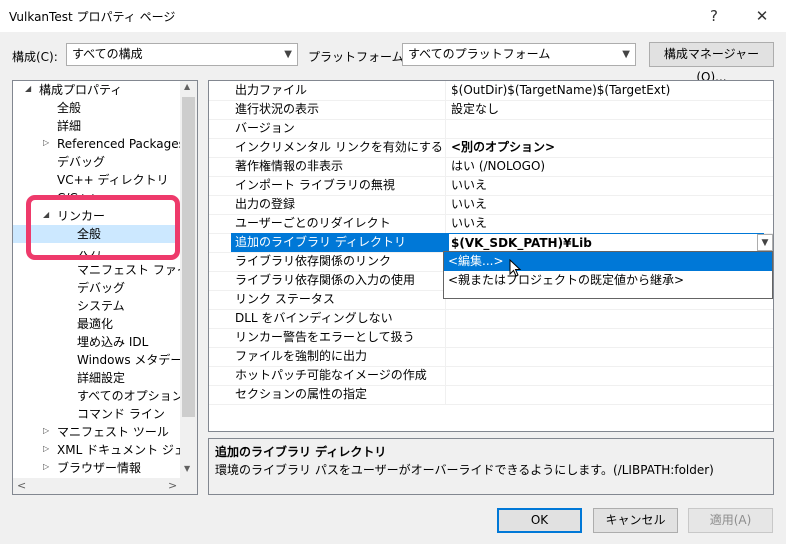  What do you see at coordinates (113, 180) in the screenshot?
I see `tree-item-vc-directories: VC++ ディレクトリ` at bounding box center [113, 180].